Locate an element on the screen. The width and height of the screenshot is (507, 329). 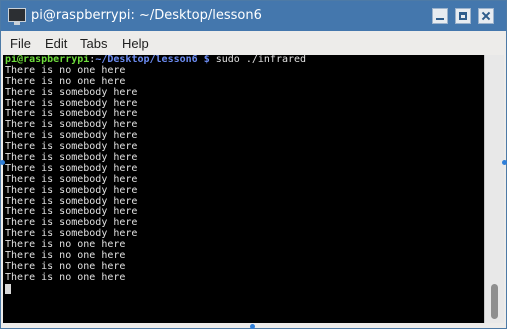
menu-edit: Edit is located at coordinates (56, 43).